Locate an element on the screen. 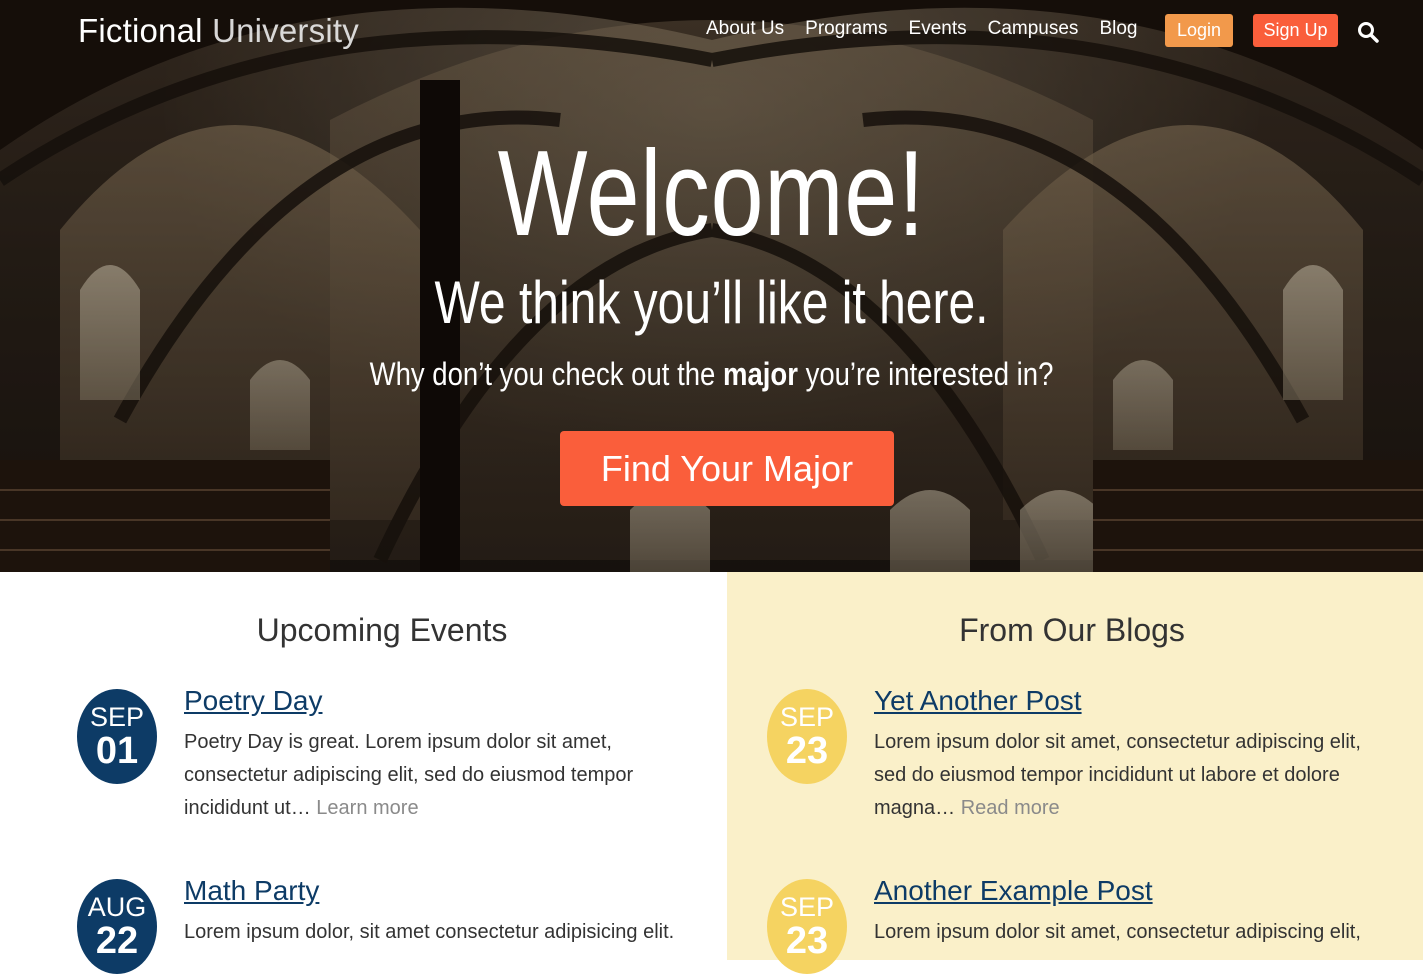 Image resolution: width=1423 pixels, height=974 pixels. nav-blog: Blog is located at coordinates (1118, 29).